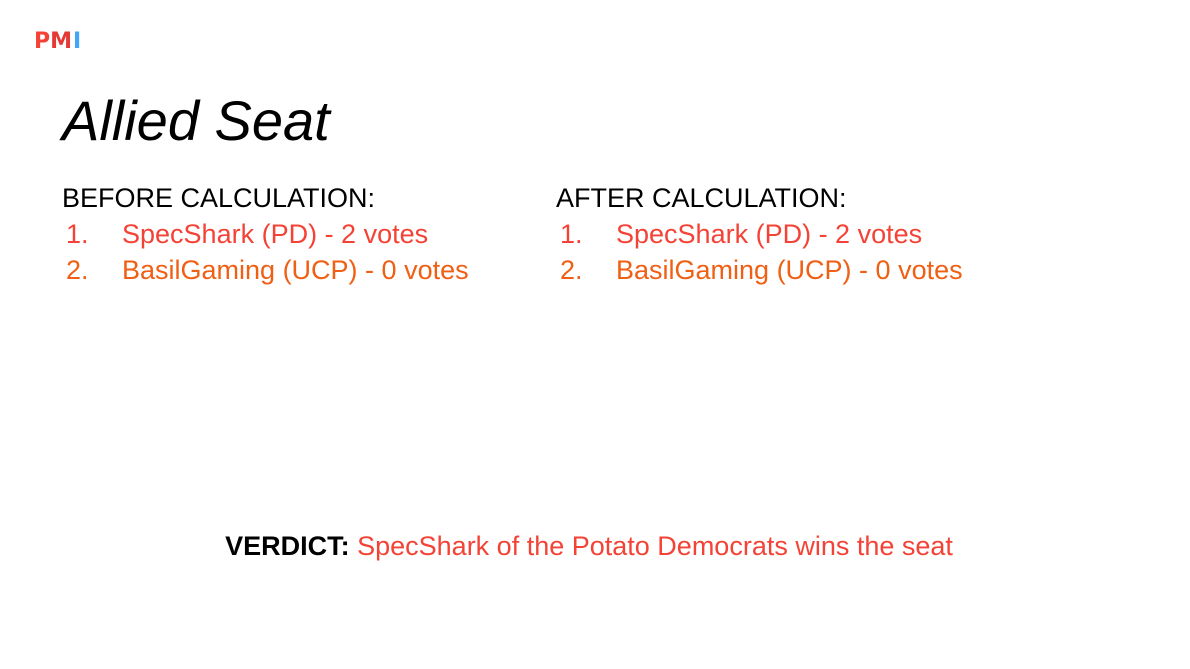 The image size is (1190, 669). I want to click on slide-title: Allied Seat, so click(196, 120).